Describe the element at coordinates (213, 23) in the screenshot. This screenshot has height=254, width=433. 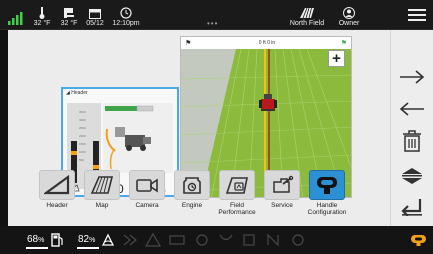
I see `page-indicator-dots: •••` at that location.